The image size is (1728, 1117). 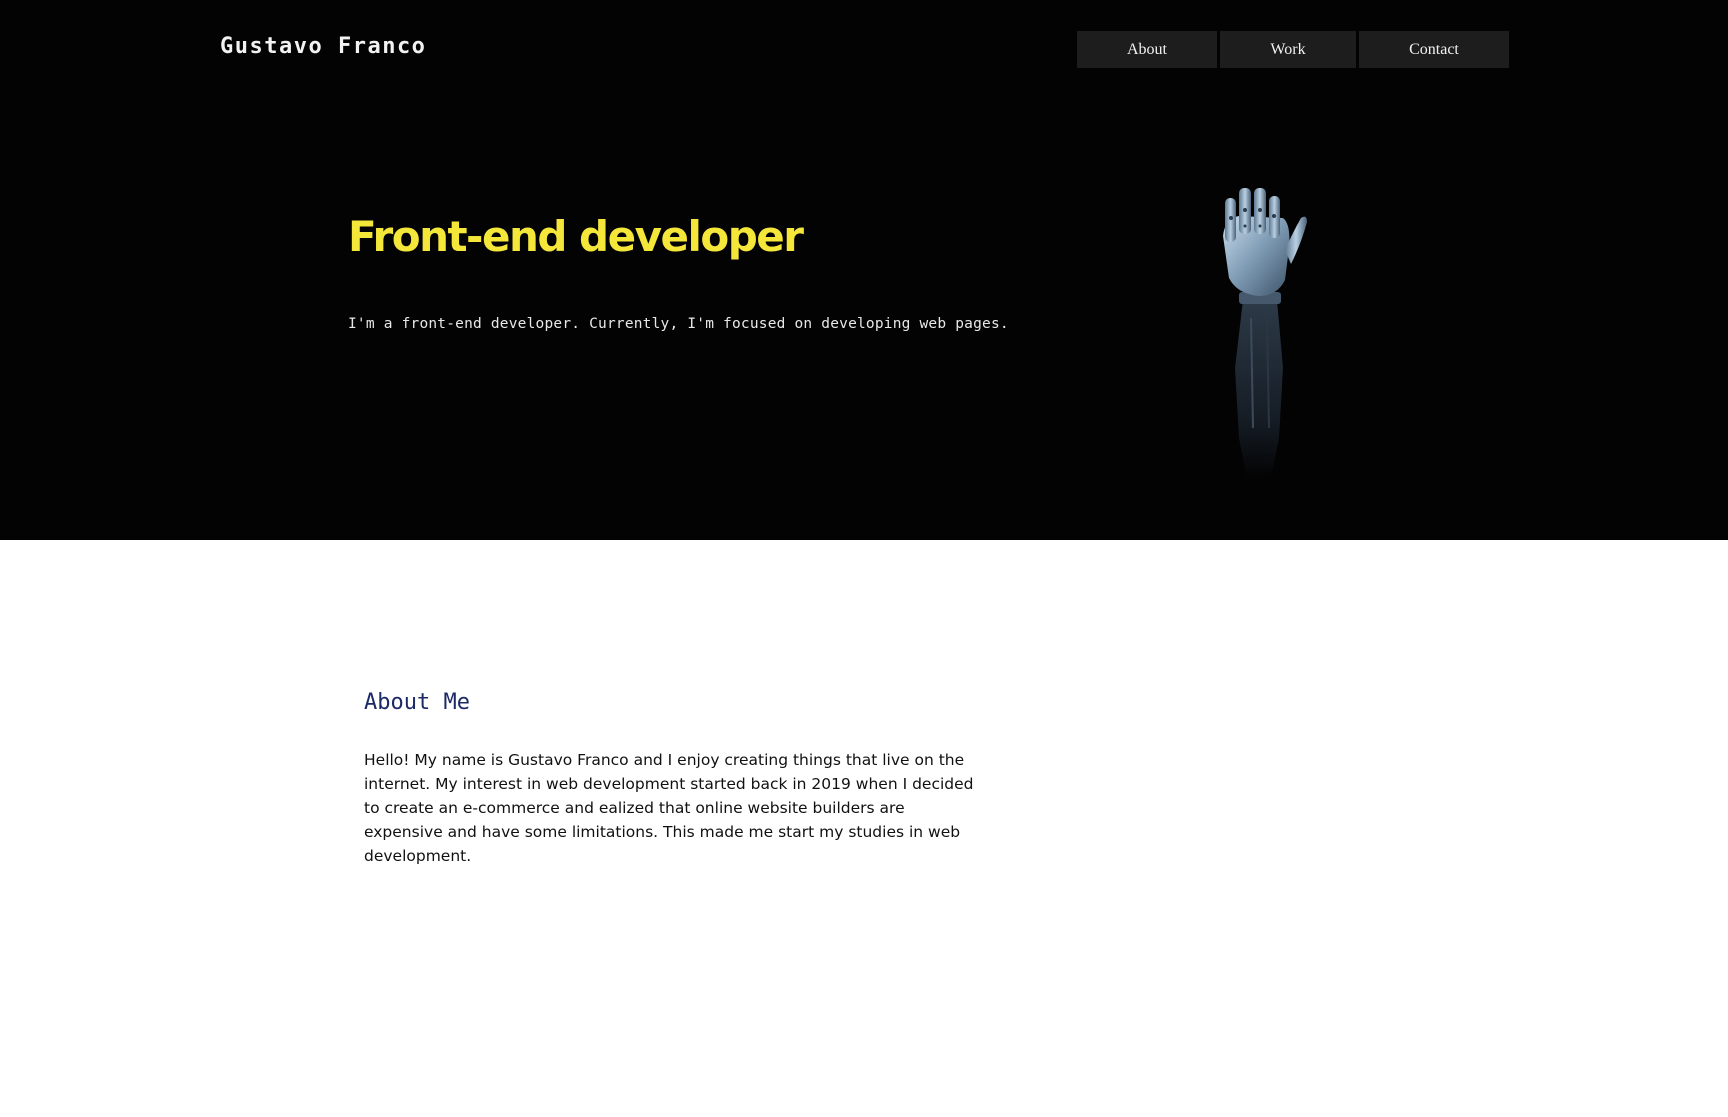 I want to click on nav-contact-button: Contact, so click(x=1434, y=49).